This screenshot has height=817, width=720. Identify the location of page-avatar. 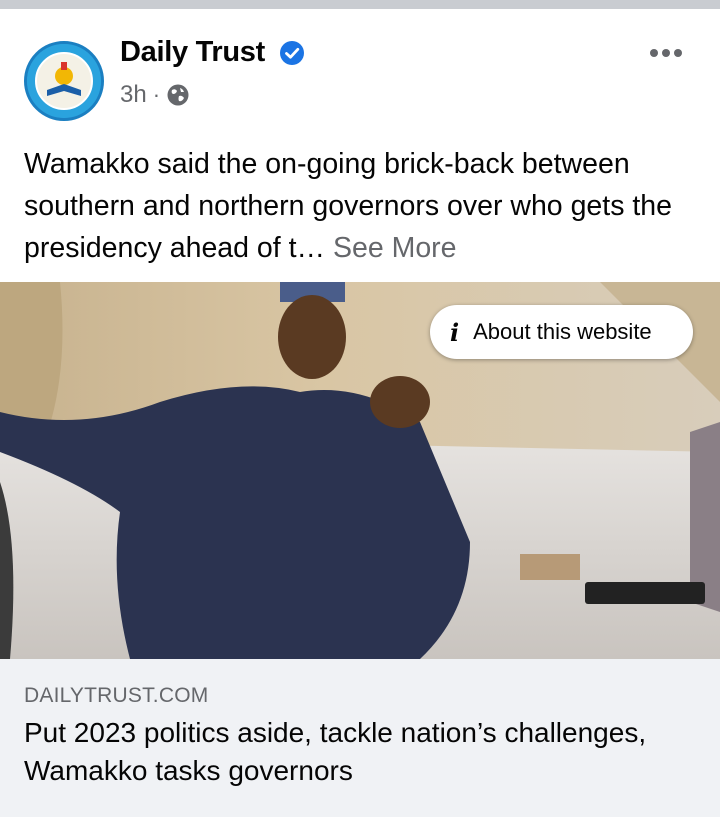
(64, 81).